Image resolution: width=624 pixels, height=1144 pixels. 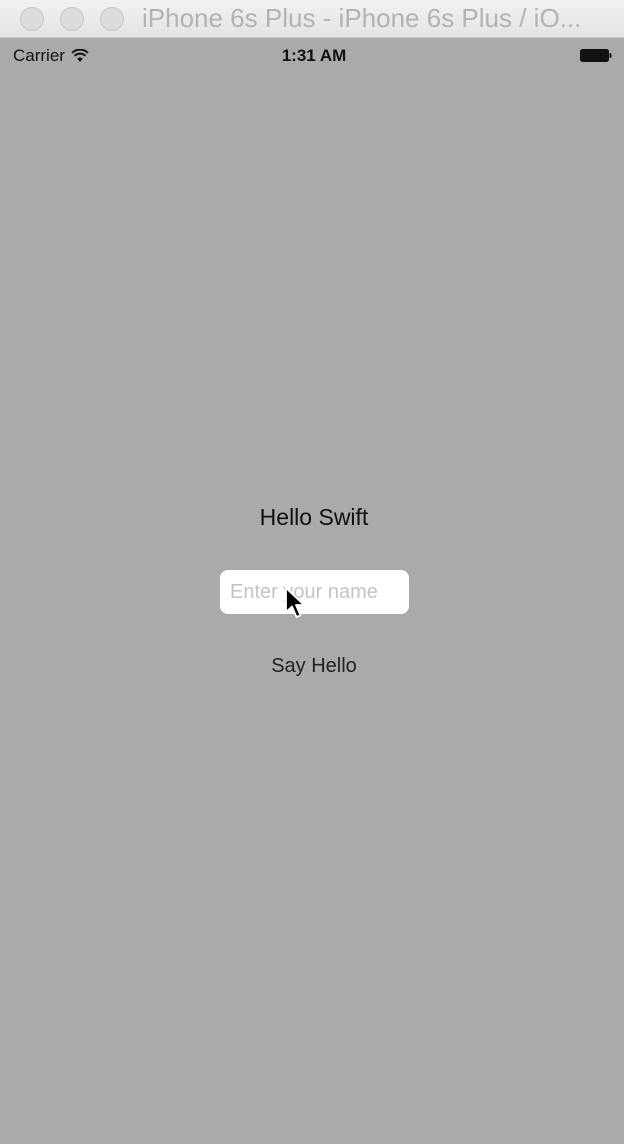 What do you see at coordinates (314, 666) in the screenshot?
I see `say-hello-button: Say Hello` at bounding box center [314, 666].